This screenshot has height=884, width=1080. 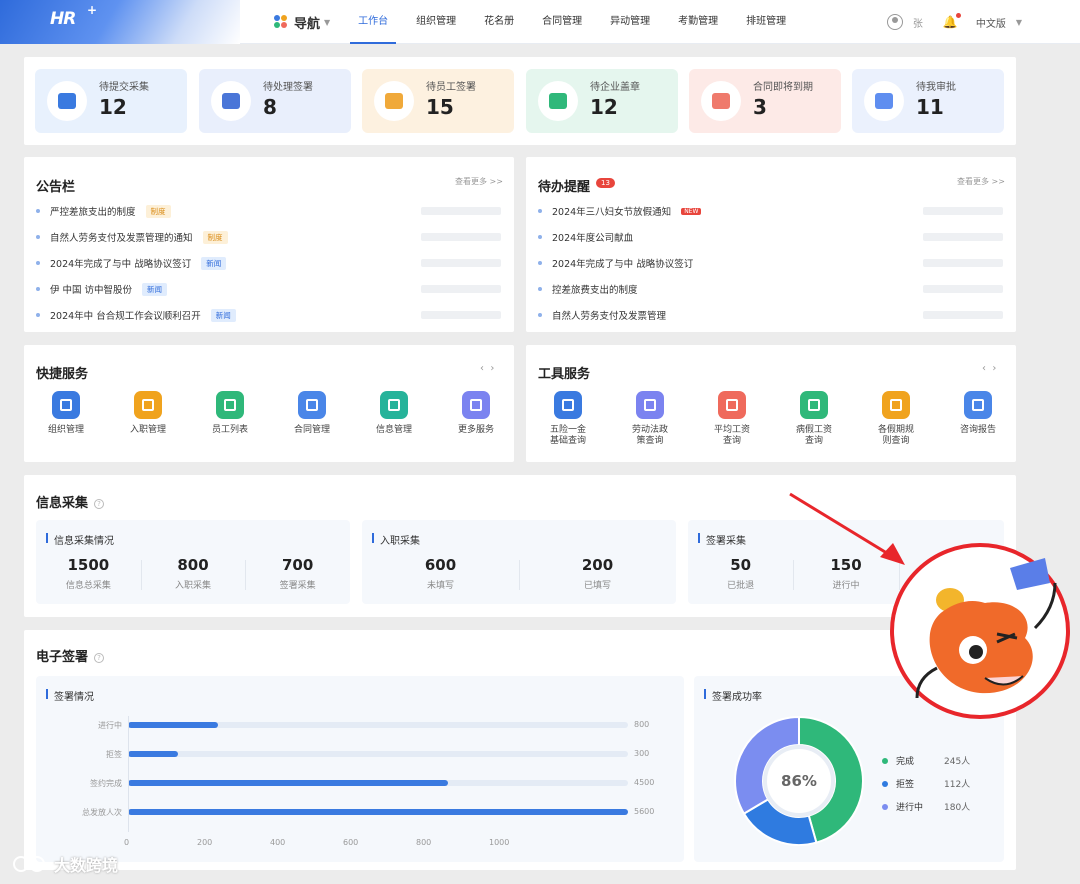 I want to click on list-item: 2024年三八妇女节放假通知 NEW, so click(x=770, y=211).